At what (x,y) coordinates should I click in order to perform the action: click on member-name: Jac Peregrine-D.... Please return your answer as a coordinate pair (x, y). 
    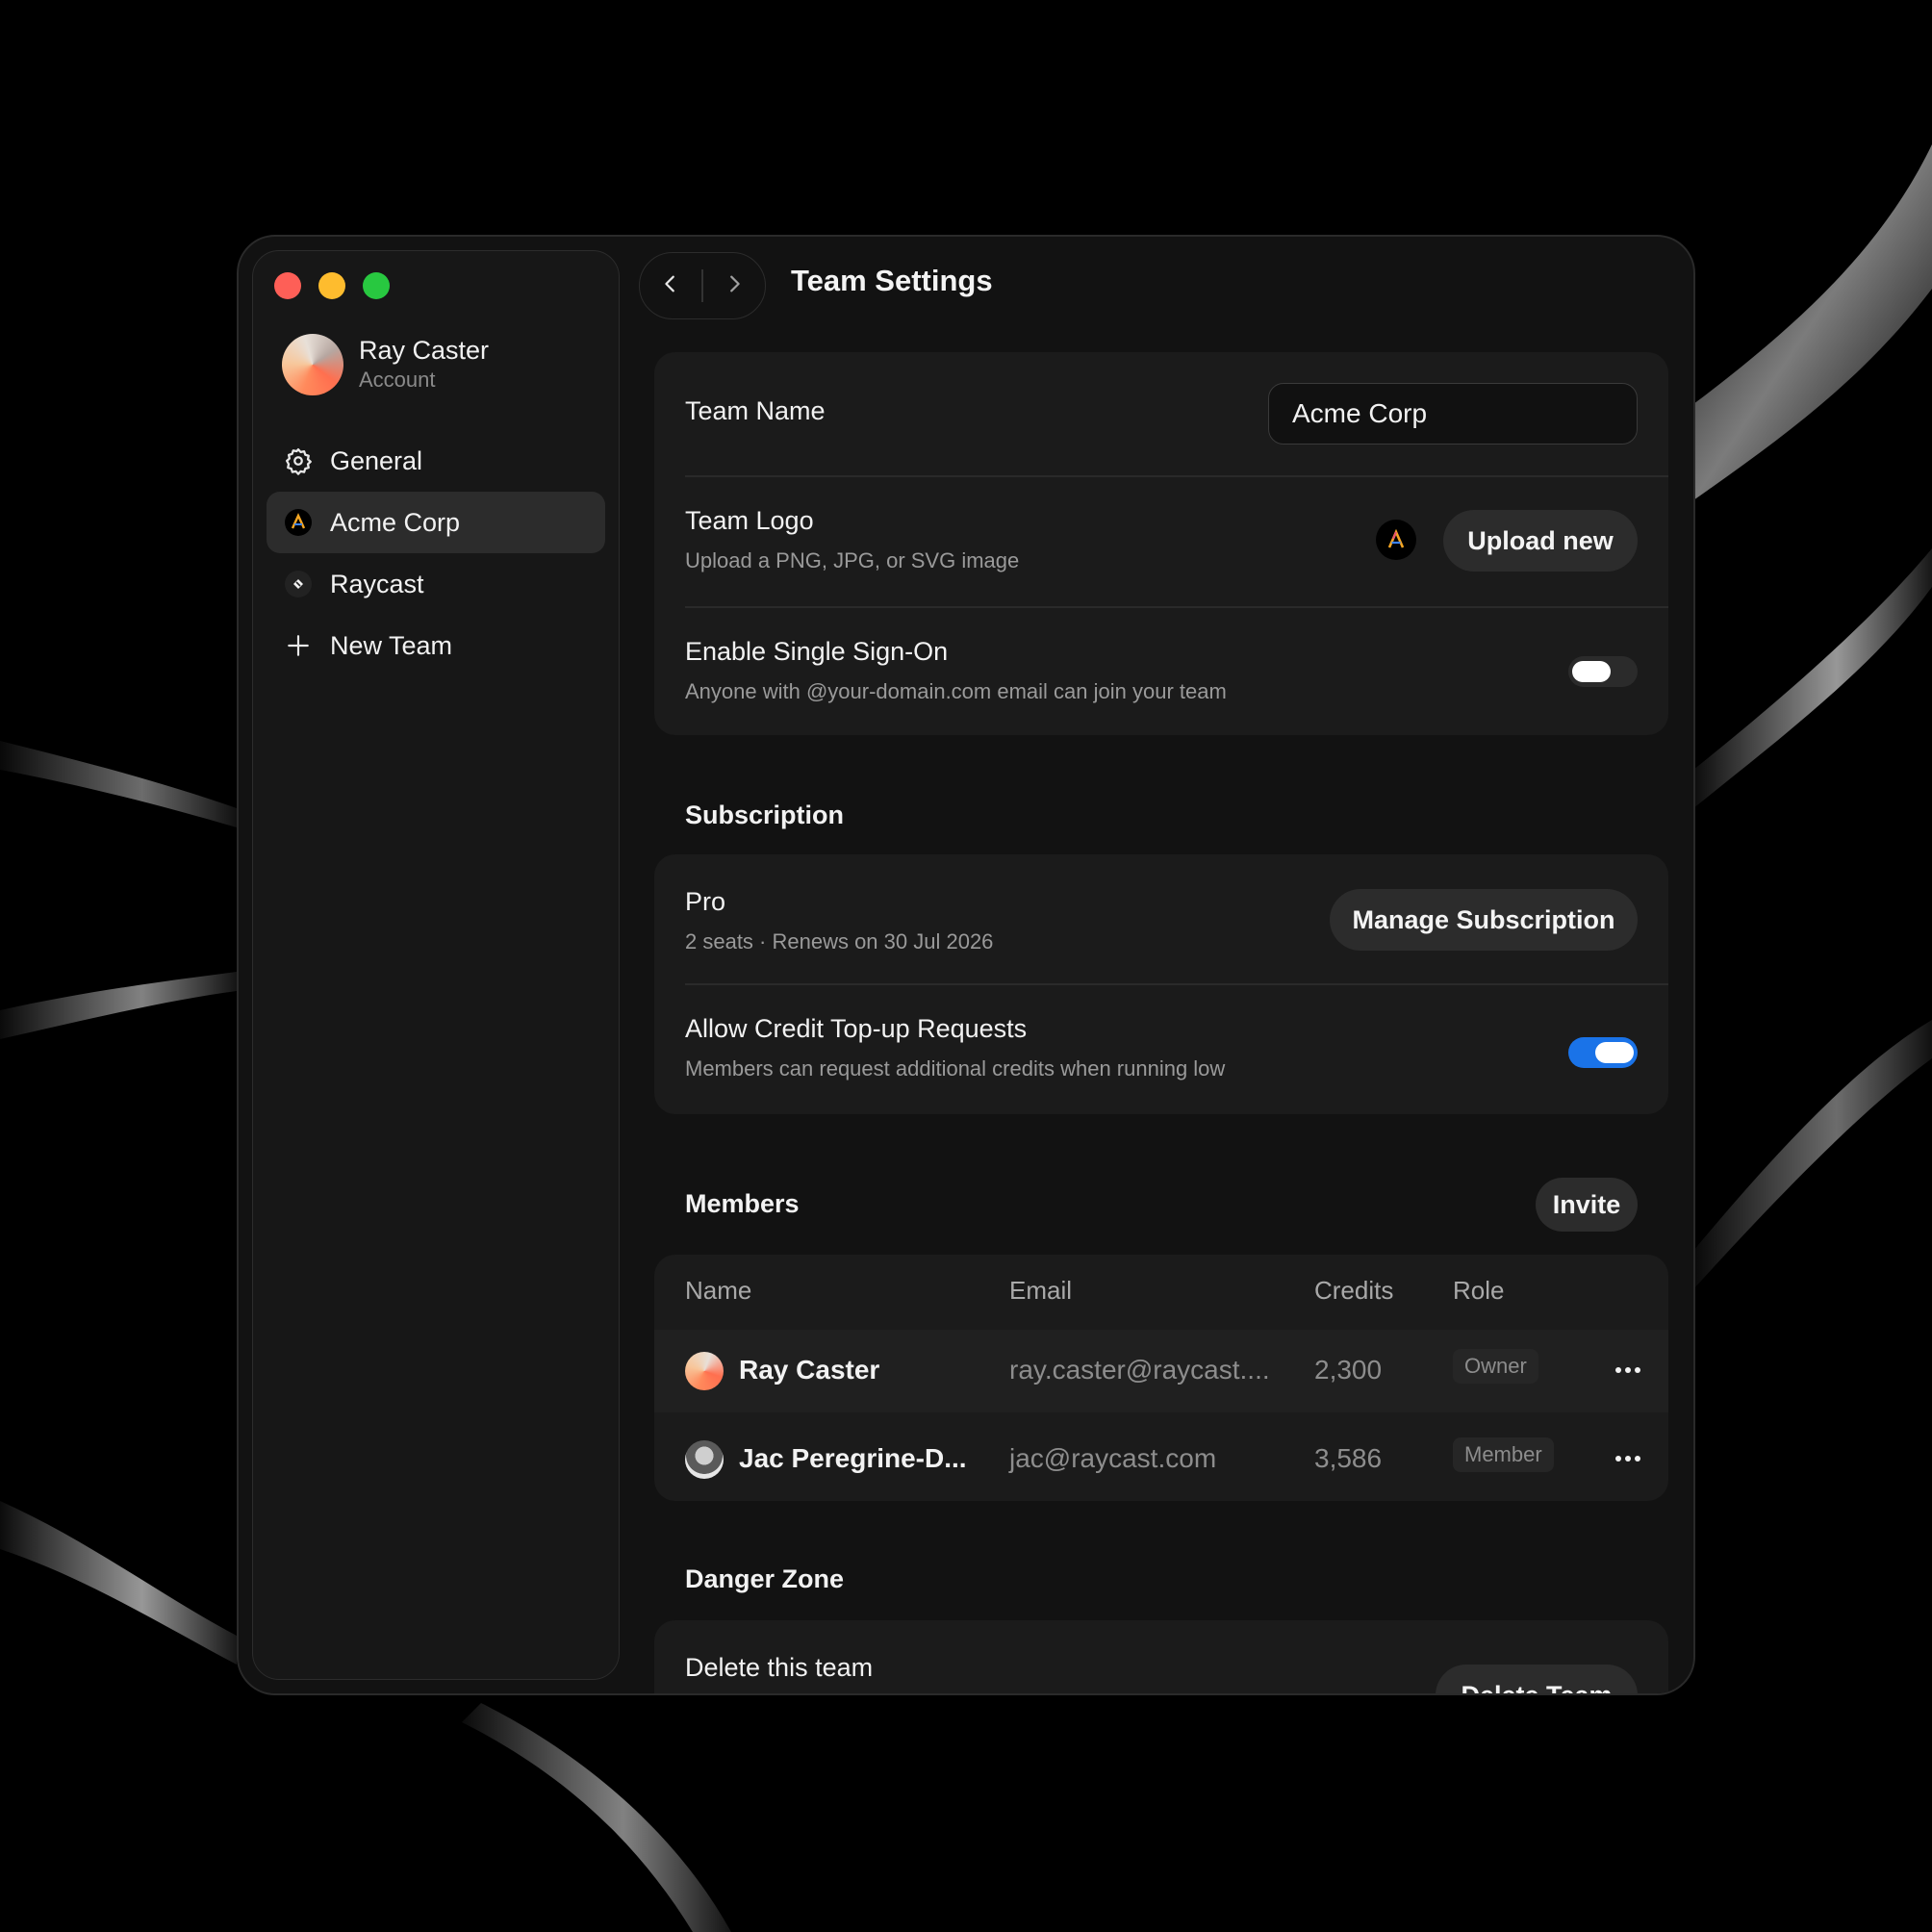
    Looking at the image, I should click on (853, 1458).